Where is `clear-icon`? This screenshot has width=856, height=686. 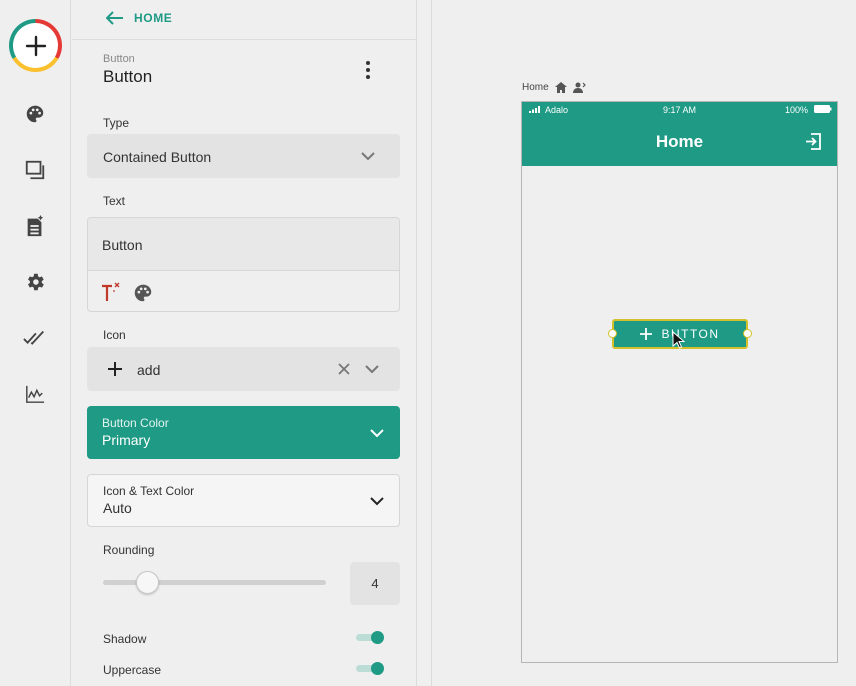 clear-icon is located at coordinates (344, 369).